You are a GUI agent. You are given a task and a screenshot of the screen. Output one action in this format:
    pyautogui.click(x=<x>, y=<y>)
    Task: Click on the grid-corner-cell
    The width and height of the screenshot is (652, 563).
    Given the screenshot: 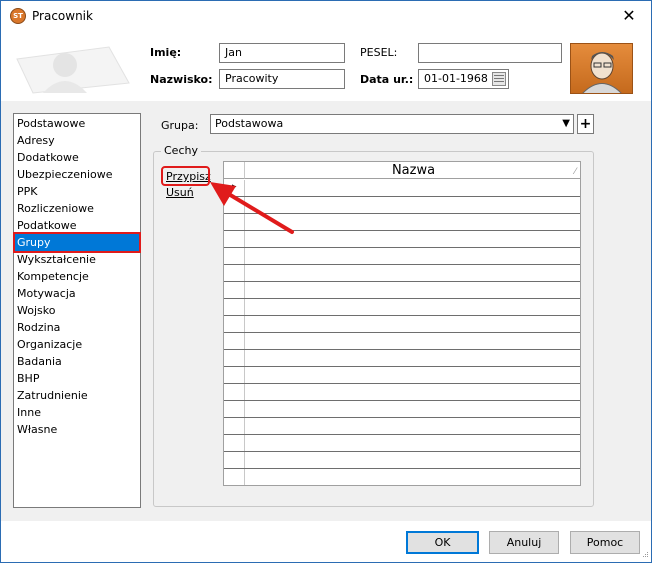 What is the action you would take?
    pyautogui.click(x=234, y=170)
    